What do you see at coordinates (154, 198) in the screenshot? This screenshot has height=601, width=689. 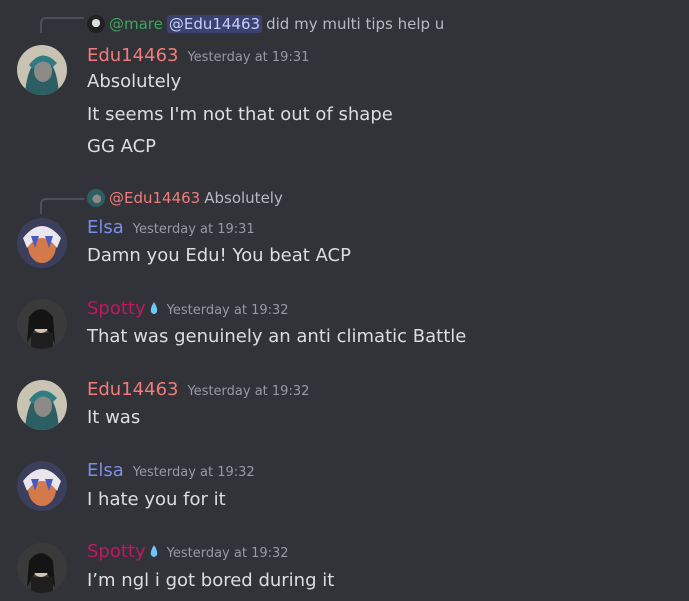 I see `reply-author: @Edu14463` at bounding box center [154, 198].